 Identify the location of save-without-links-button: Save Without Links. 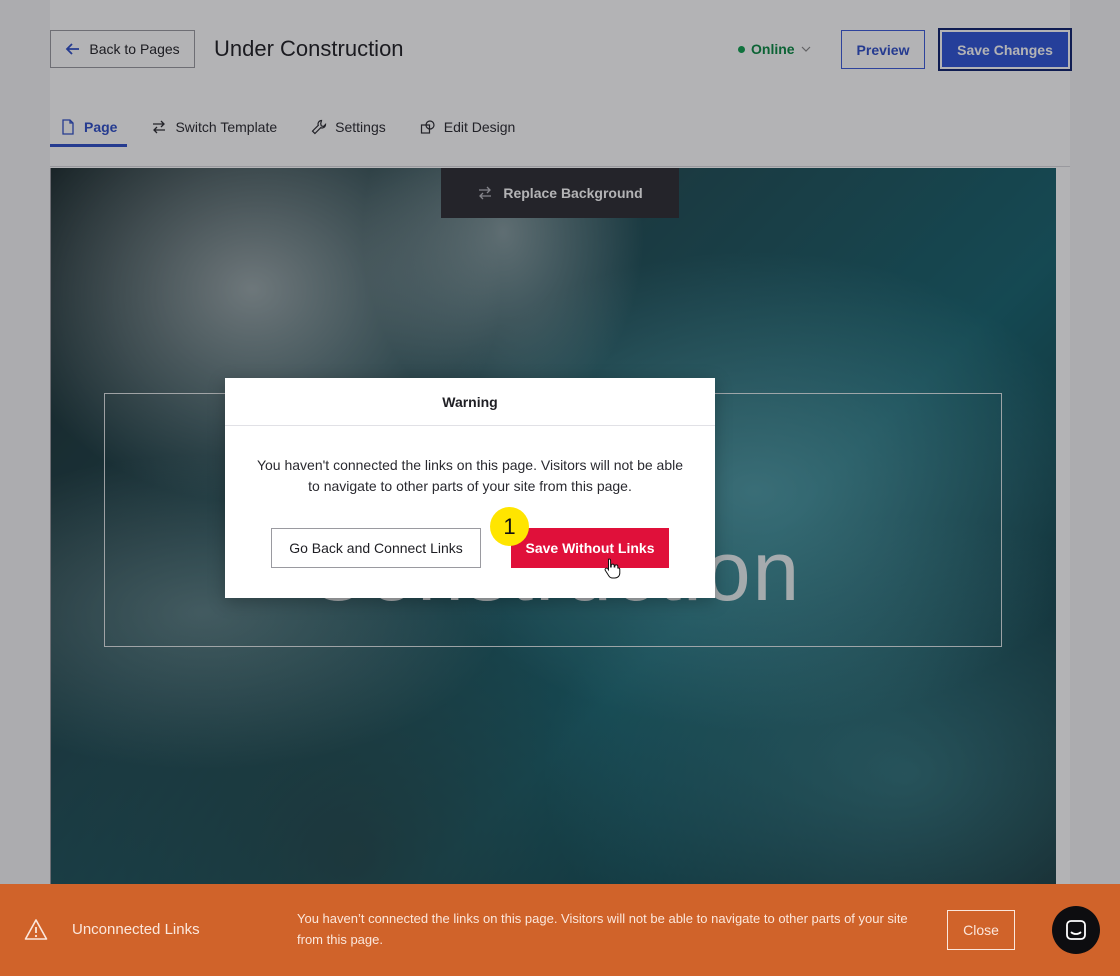
(590, 548).